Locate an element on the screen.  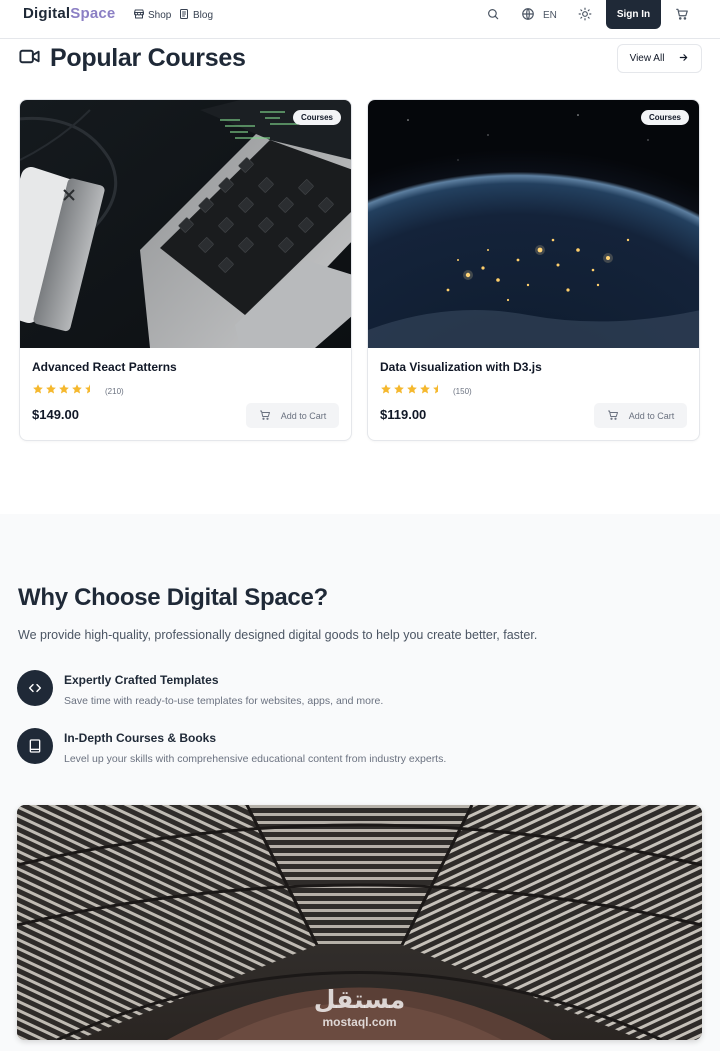
sun-icon is located at coordinates (585, 14).